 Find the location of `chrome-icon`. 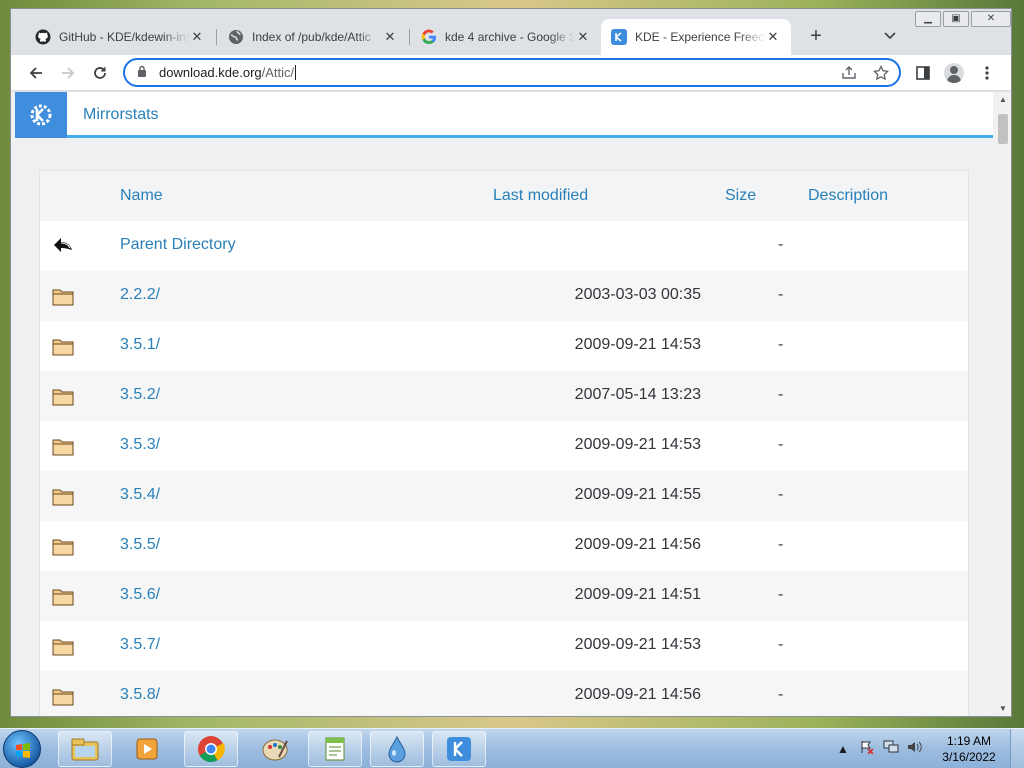

chrome-icon is located at coordinates (211, 749).